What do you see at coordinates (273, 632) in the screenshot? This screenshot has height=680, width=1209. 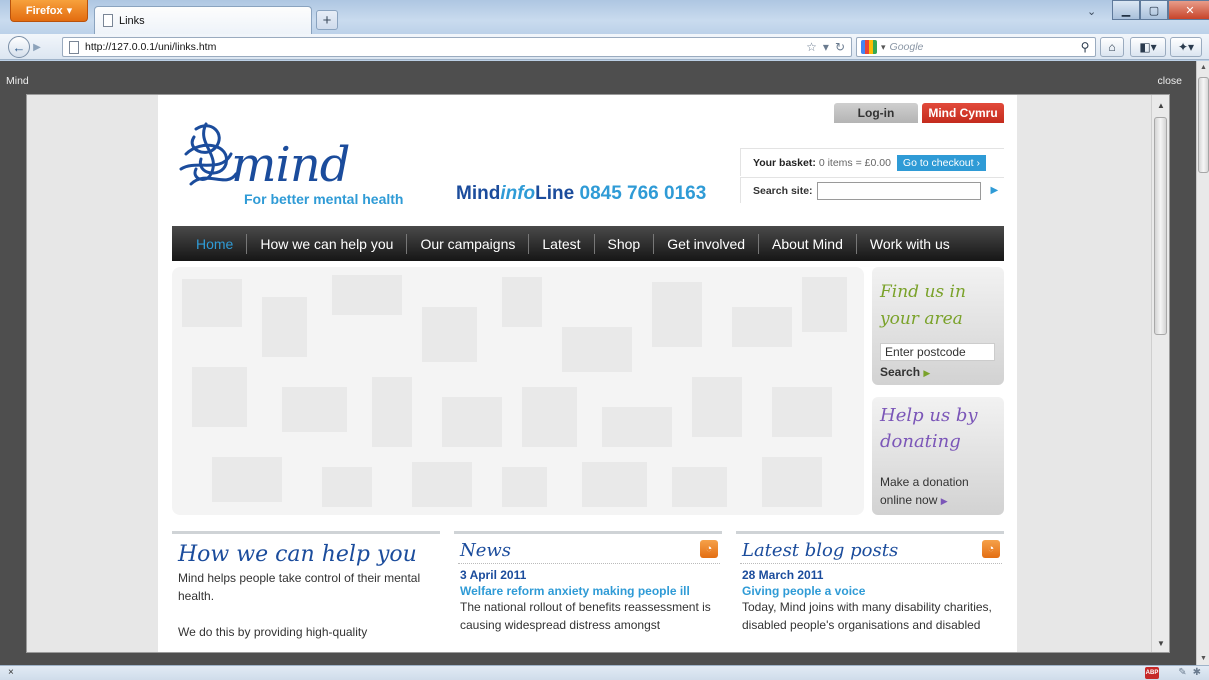 I see `help-paragraph-2: We do this by providing high-quality` at bounding box center [273, 632].